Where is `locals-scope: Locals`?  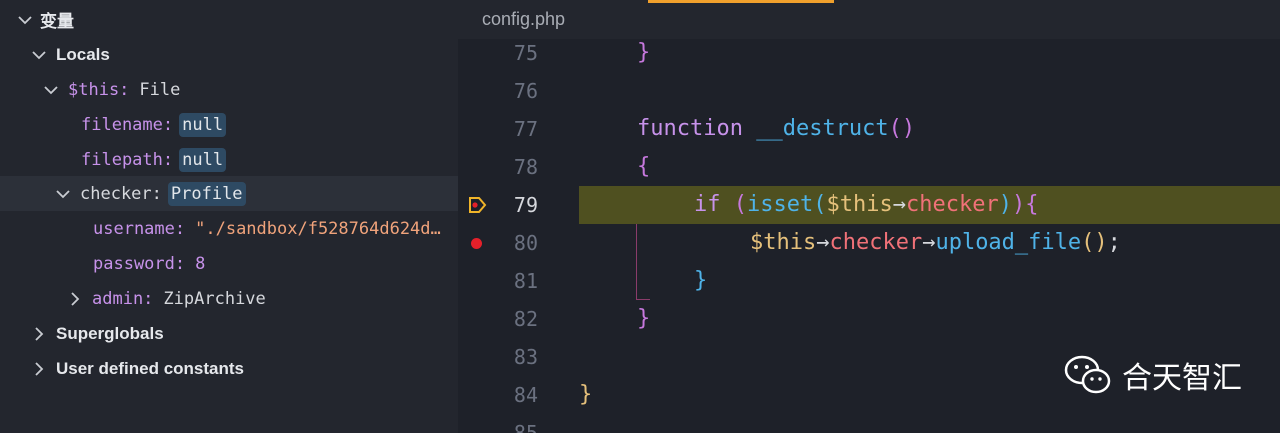 locals-scope: Locals is located at coordinates (229, 54).